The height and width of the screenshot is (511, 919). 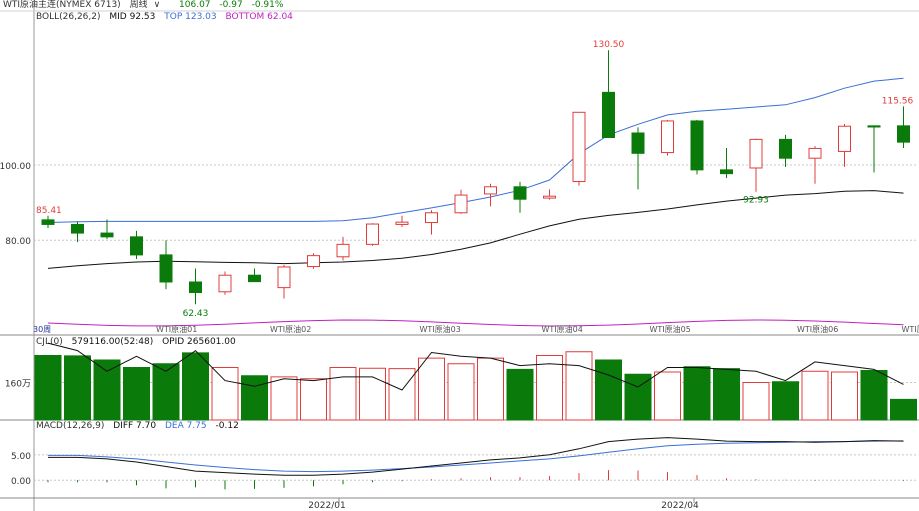 What do you see at coordinates (326, 506) in the screenshot?
I see `date-label: 2022/01` at bounding box center [326, 506].